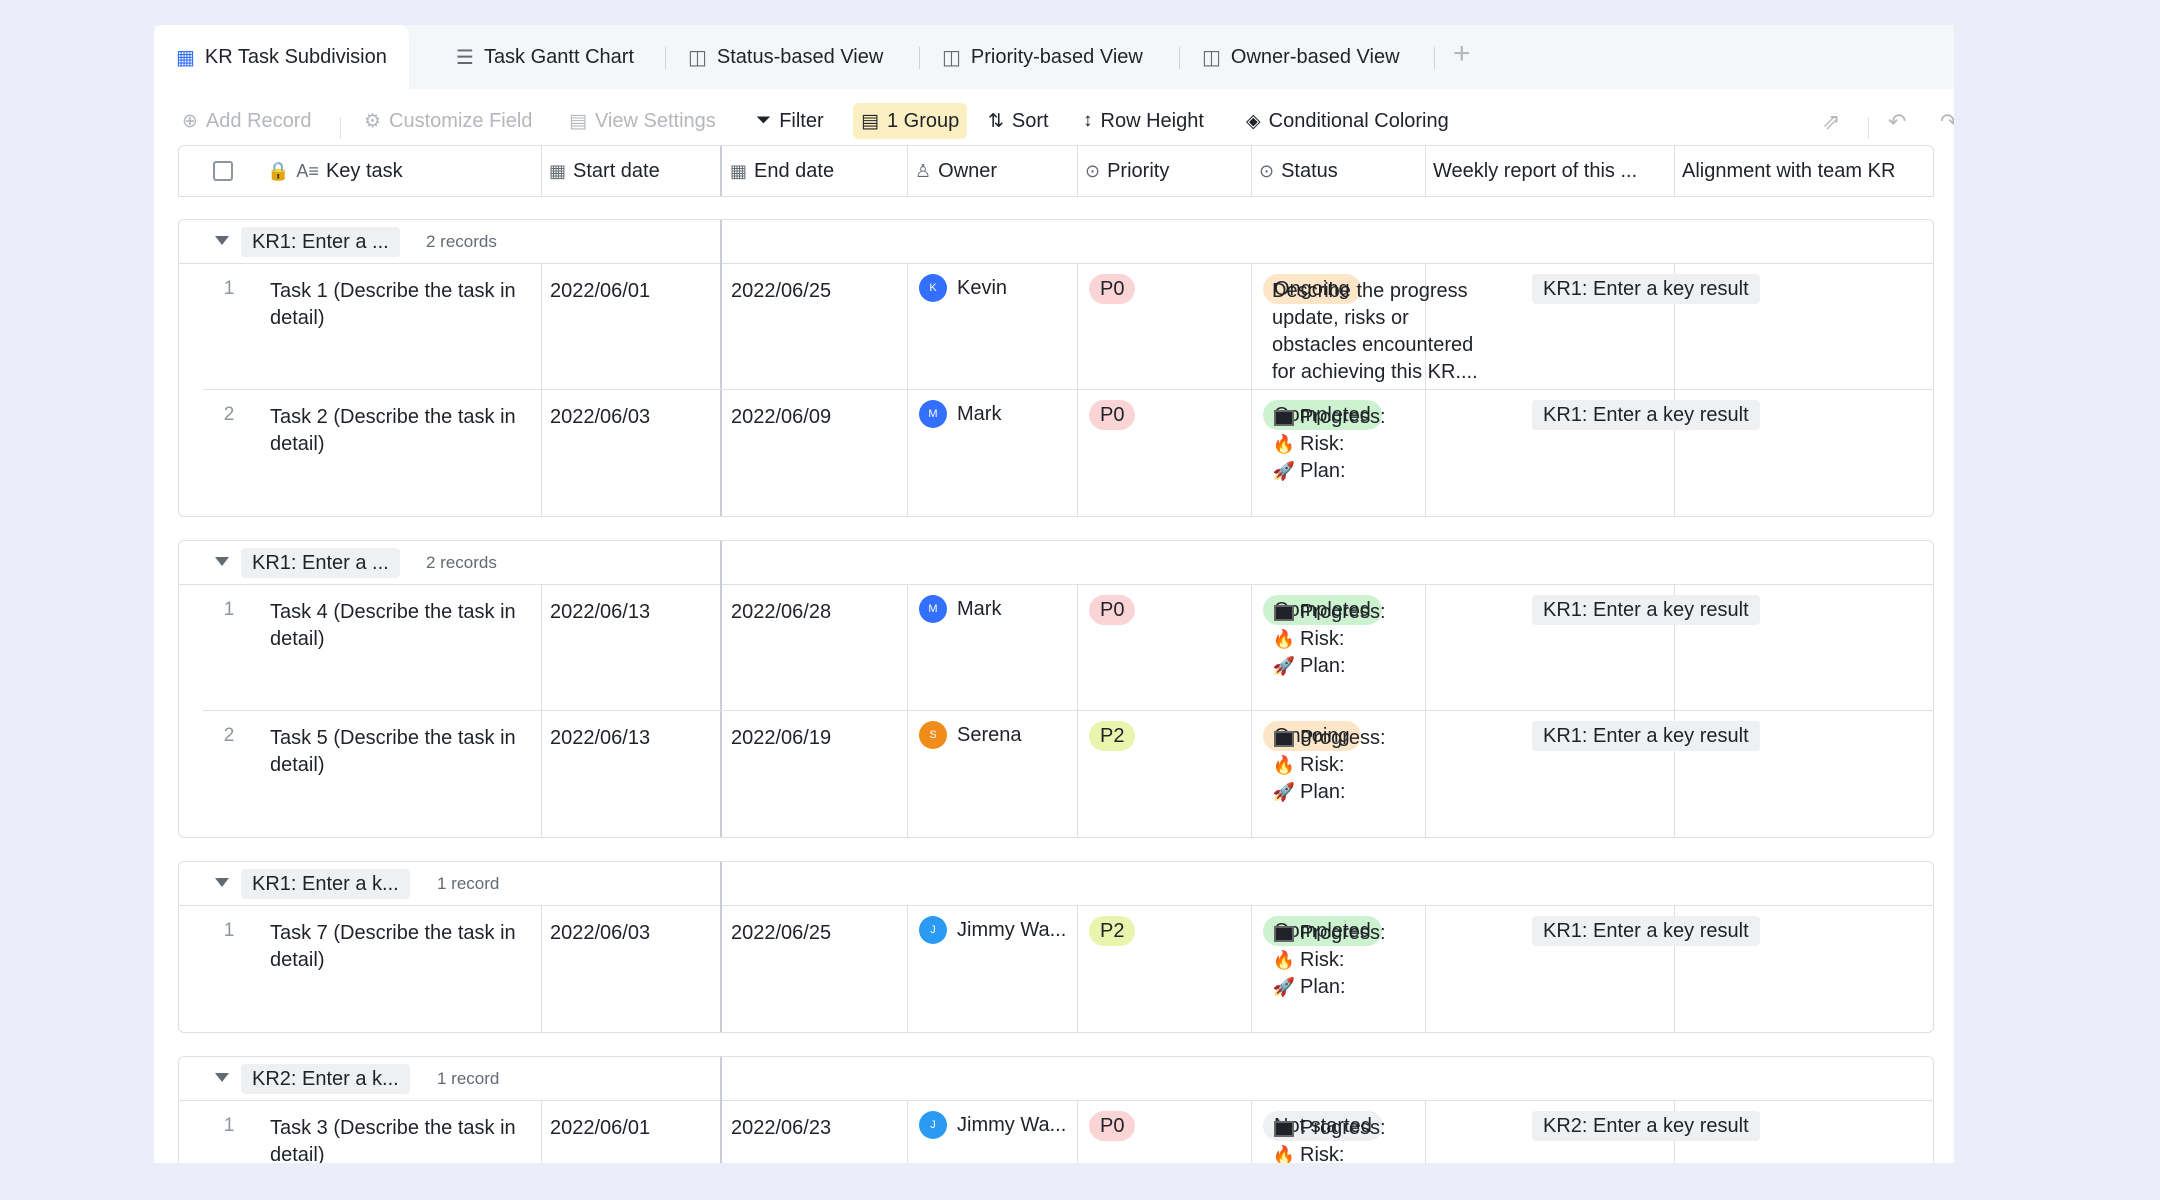 This screenshot has height=1200, width=2160. Describe the element at coordinates (1164, 171) in the screenshot. I see `column-header-priority: ⊙ Priority` at that location.